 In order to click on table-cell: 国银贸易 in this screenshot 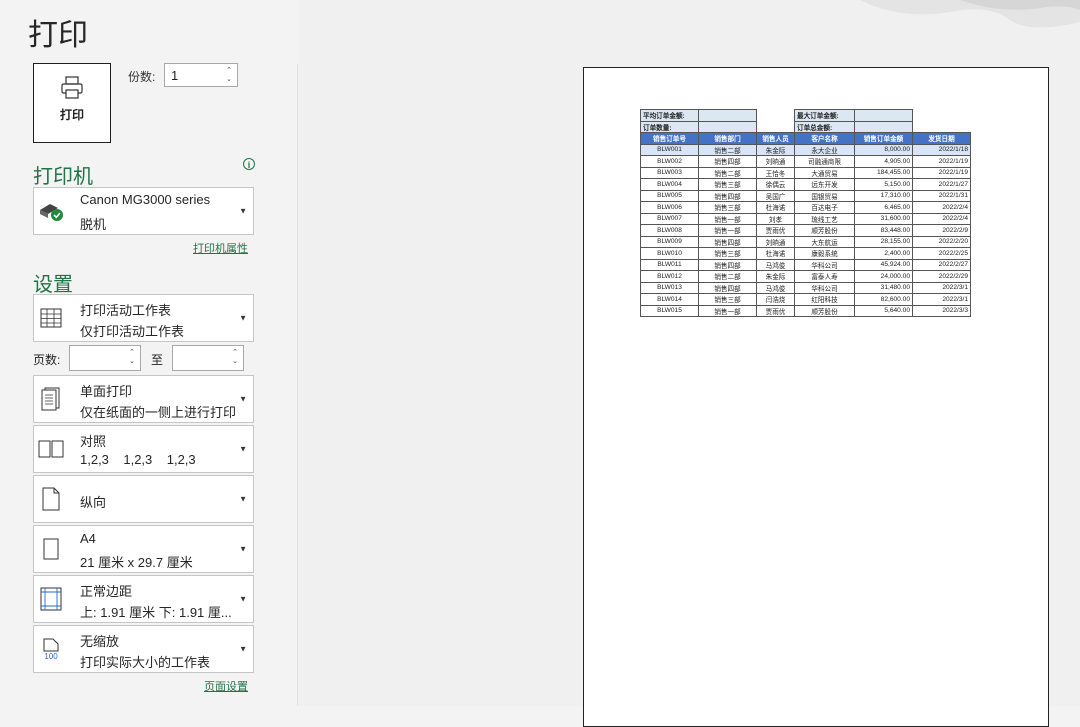, I will do `click(824, 195)`.